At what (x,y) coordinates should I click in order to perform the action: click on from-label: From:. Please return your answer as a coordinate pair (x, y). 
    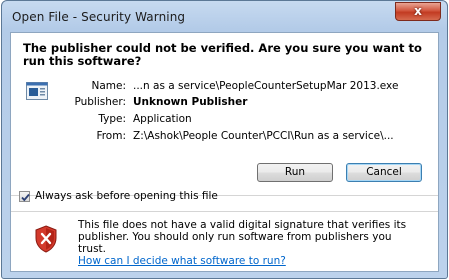
    Looking at the image, I should click on (111, 136).